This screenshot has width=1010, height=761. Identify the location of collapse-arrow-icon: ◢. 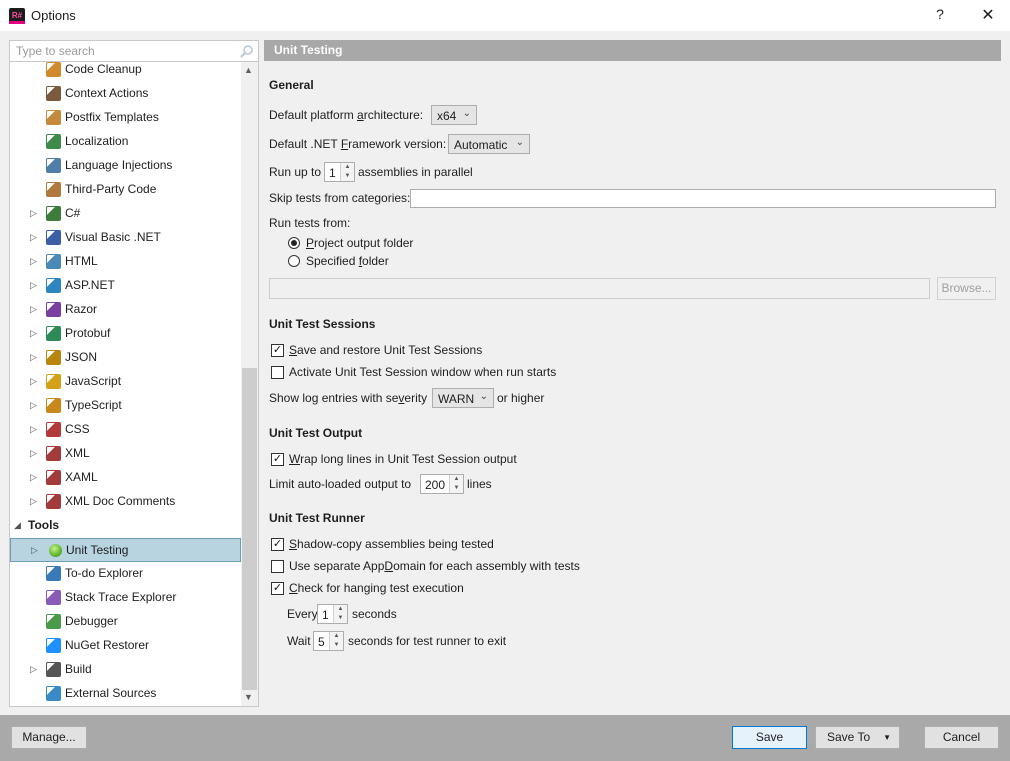
(18, 525).